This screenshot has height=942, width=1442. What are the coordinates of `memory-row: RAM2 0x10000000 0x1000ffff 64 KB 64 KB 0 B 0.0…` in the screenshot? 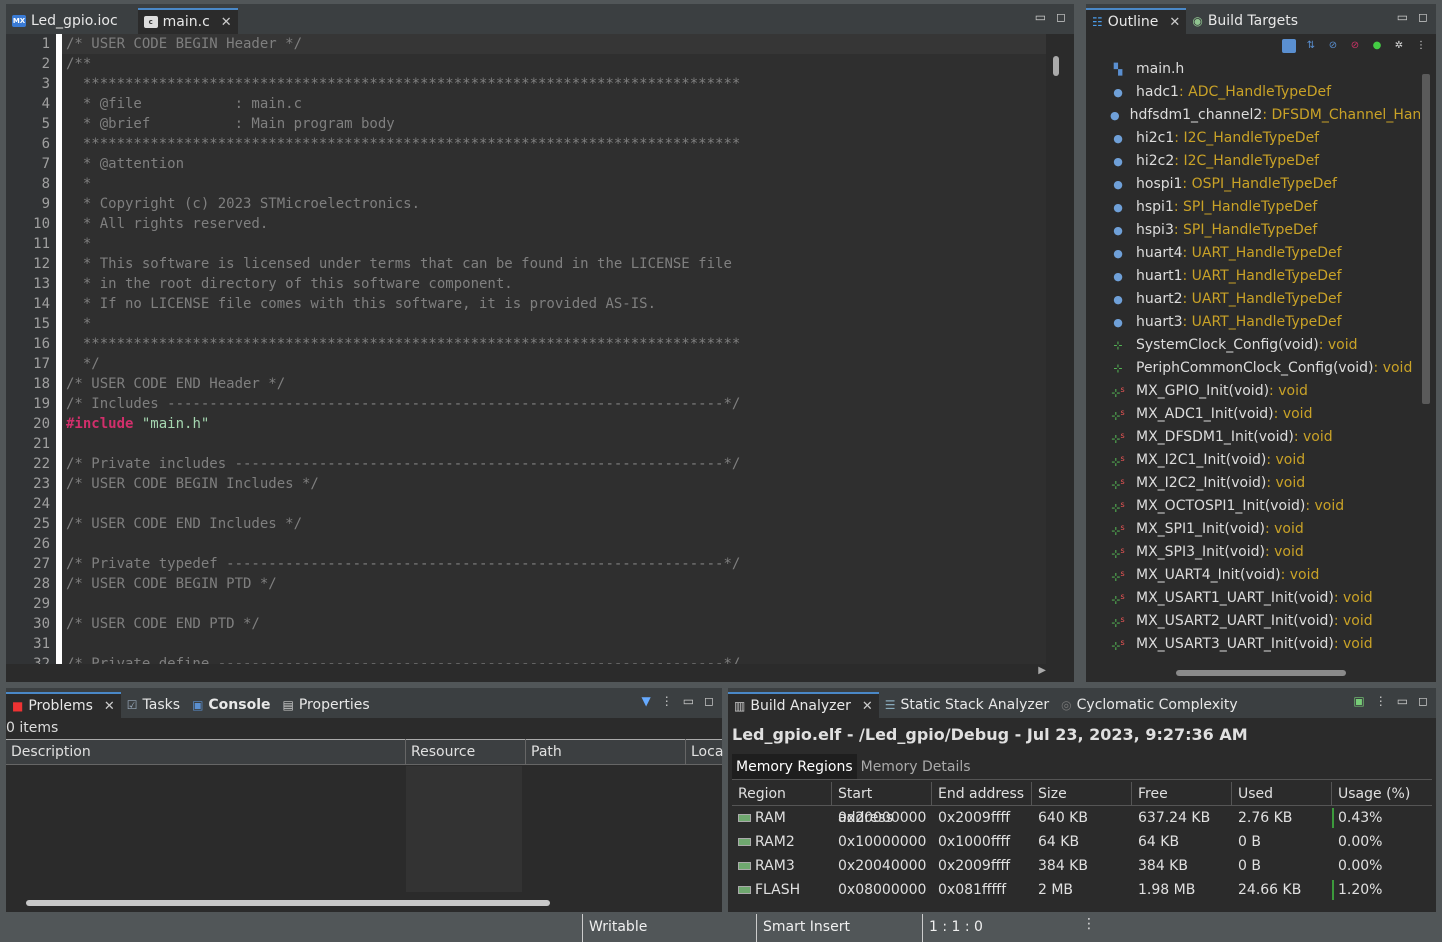 It's located at (1082, 842).